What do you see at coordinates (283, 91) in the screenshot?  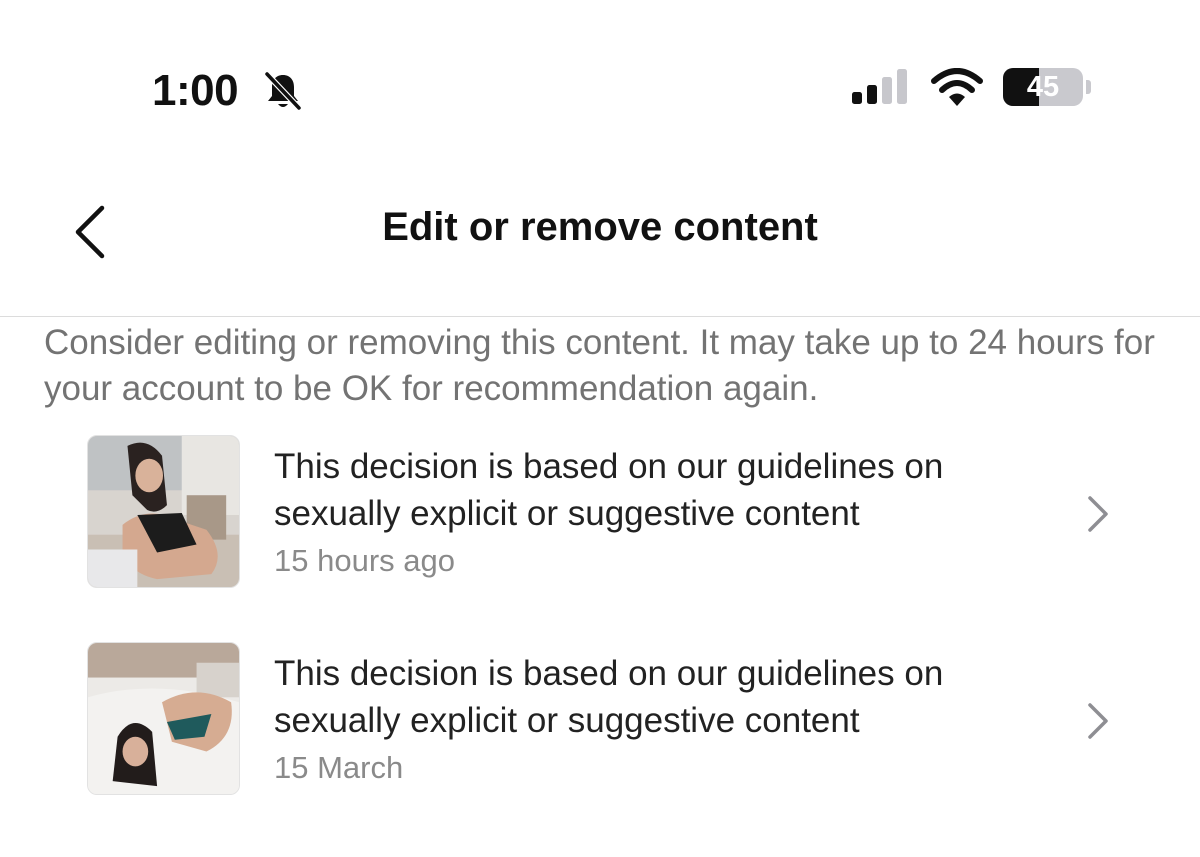 I see `bell-slash-icon` at bounding box center [283, 91].